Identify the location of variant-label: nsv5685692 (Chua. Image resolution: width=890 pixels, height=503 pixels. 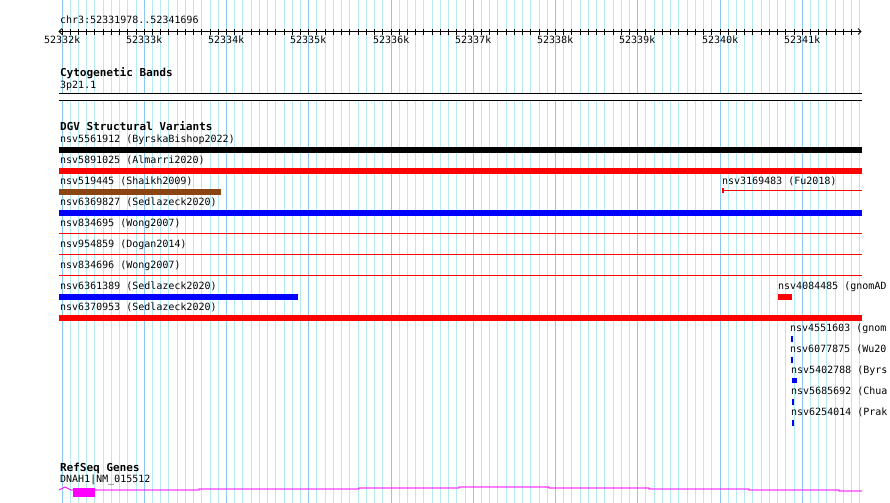
(839, 392).